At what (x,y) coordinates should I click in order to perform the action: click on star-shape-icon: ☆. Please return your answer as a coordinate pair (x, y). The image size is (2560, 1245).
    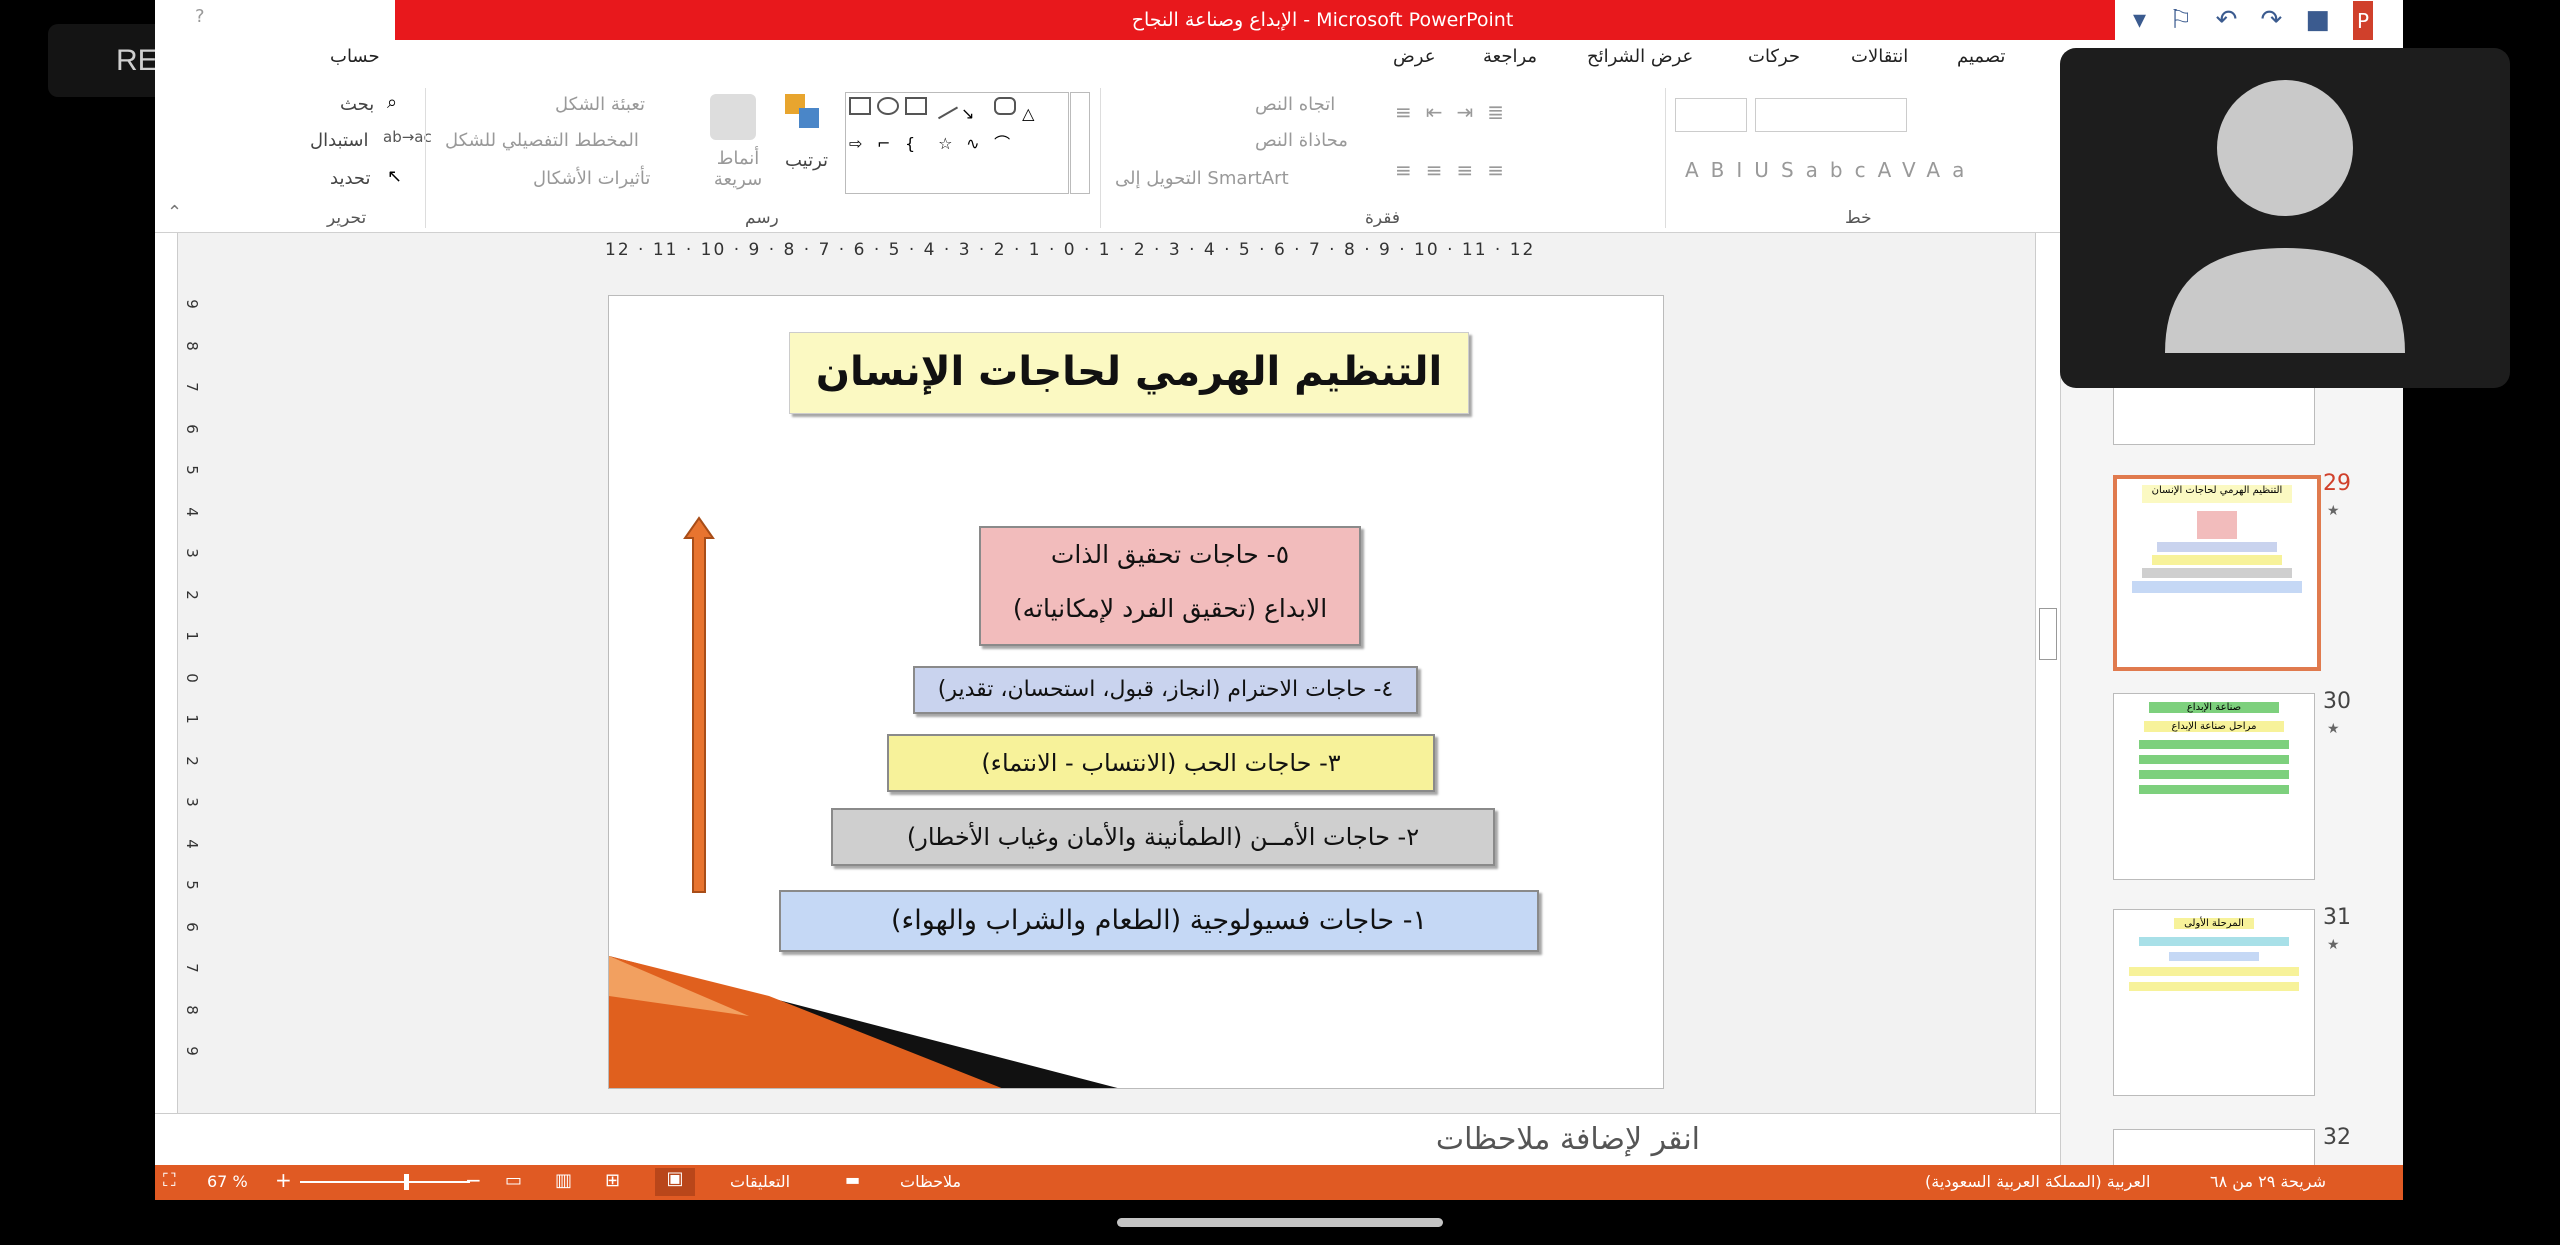
    Looking at the image, I should click on (949, 143).